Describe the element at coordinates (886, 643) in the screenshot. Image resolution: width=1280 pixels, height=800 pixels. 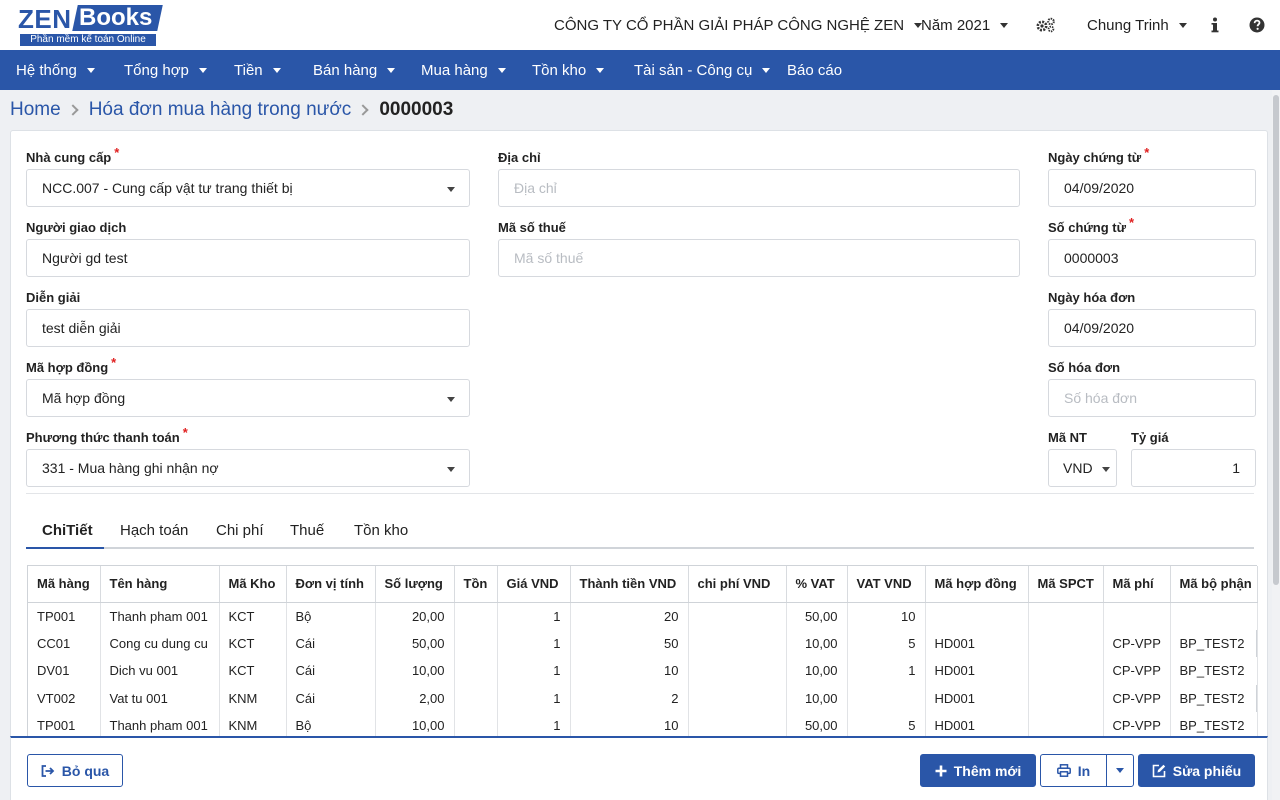
I see `table-cell: 5` at that location.